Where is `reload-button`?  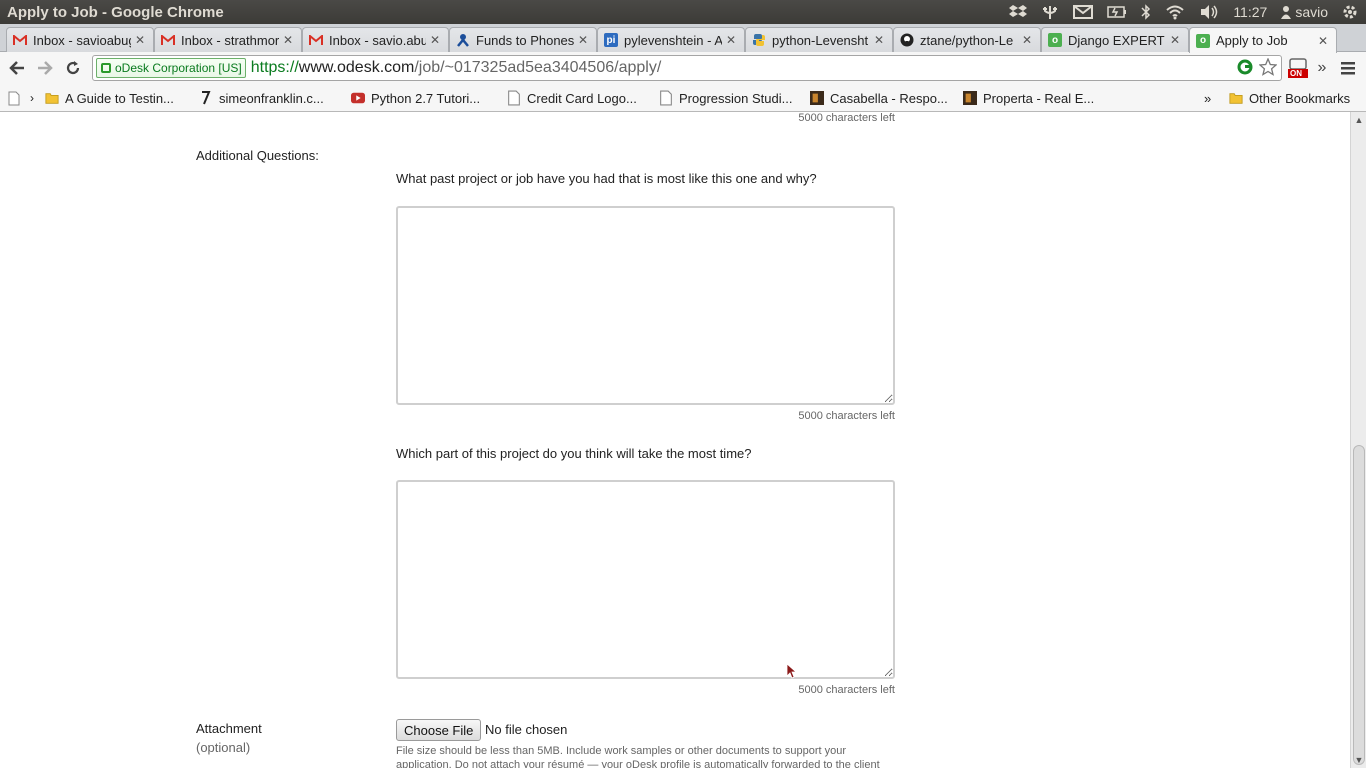
reload-button is located at coordinates (73, 68).